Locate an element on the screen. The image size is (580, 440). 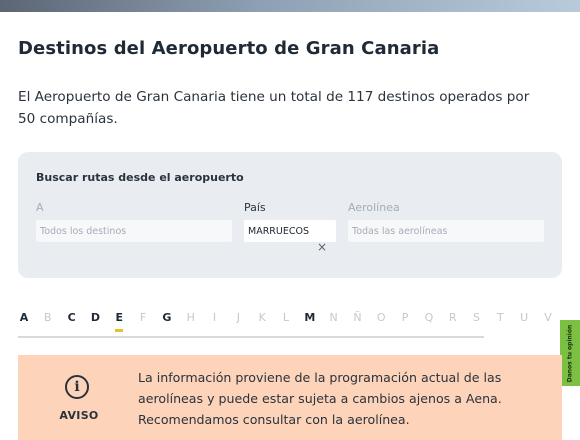
alphabet-letter: K is located at coordinates (262, 317).